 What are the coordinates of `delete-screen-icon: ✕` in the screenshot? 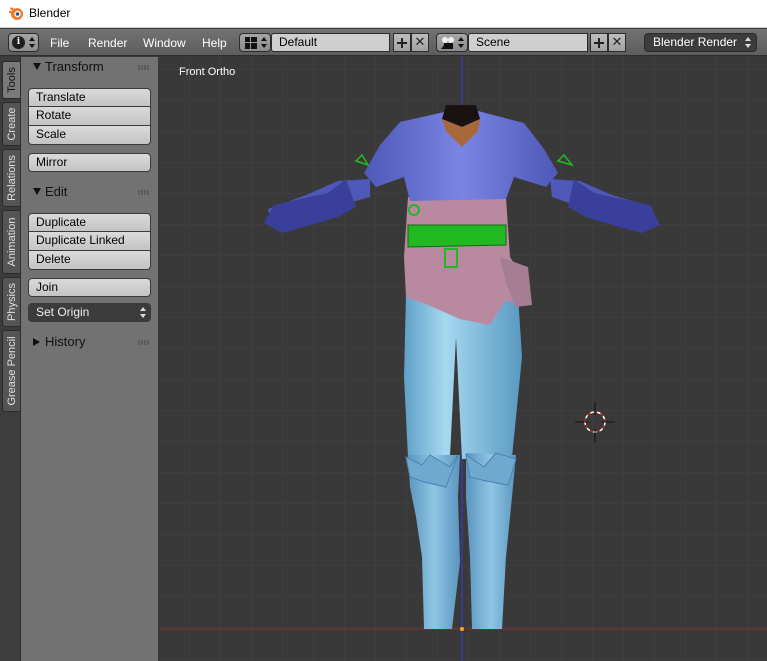 It's located at (420, 42).